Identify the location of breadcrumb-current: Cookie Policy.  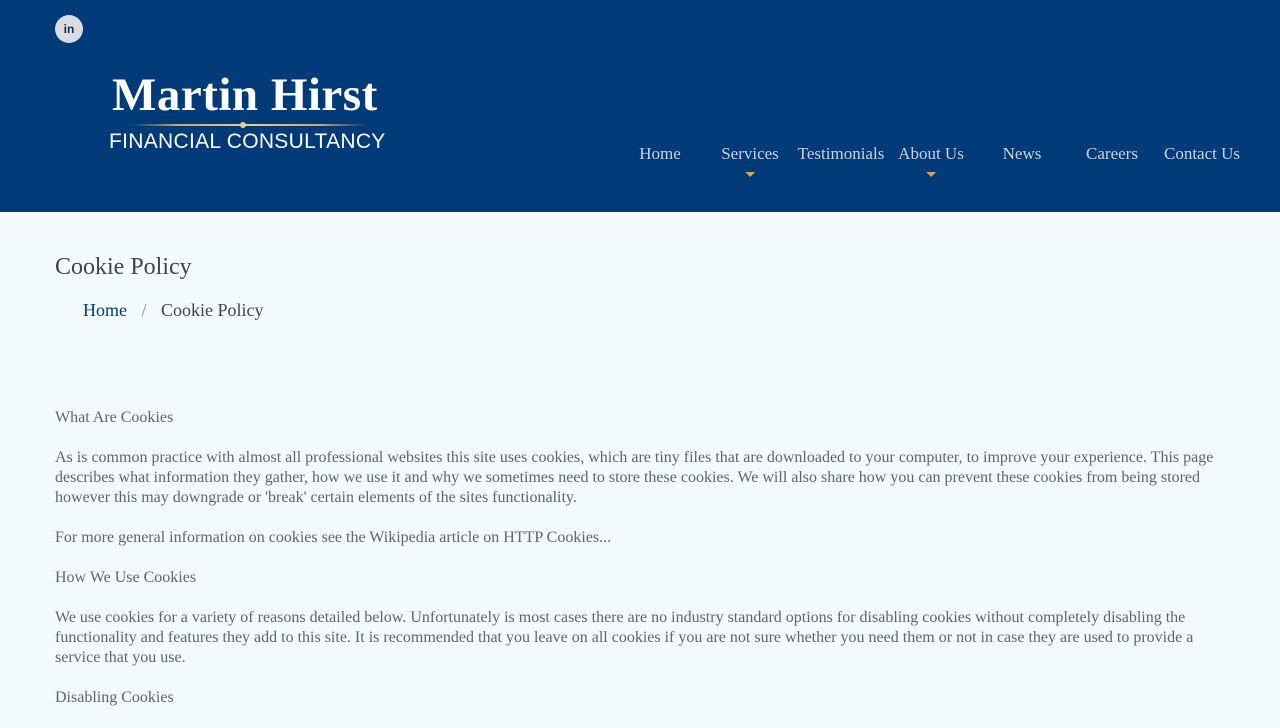
(212, 310).